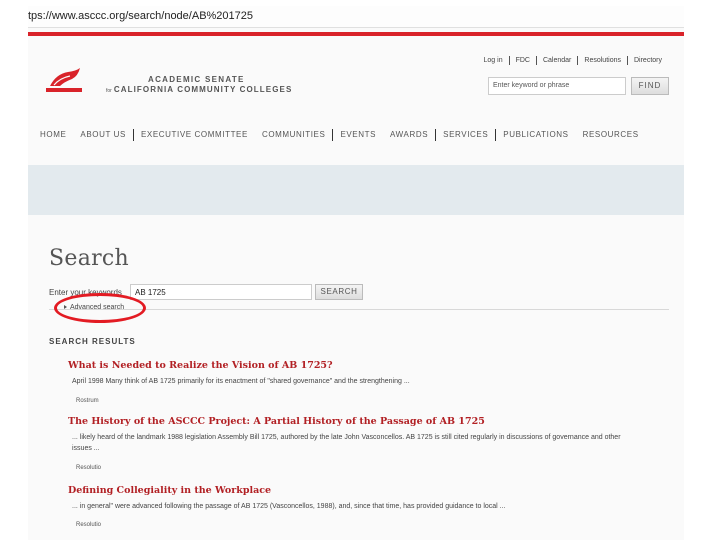 The height and width of the screenshot is (540, 720). What do you see at coordinates (89, 468) in the screenshot?
I see `result-type-2: Resolutio` at bounding box center [89, 468].